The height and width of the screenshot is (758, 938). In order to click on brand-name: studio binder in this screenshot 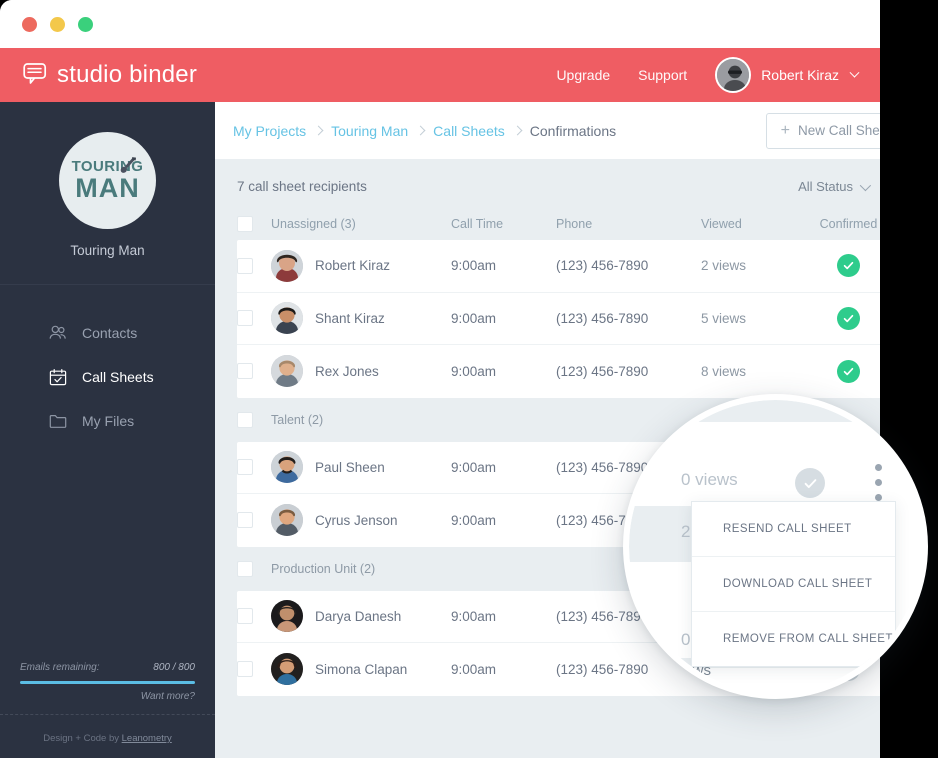, I will do `click(127, 74)`.